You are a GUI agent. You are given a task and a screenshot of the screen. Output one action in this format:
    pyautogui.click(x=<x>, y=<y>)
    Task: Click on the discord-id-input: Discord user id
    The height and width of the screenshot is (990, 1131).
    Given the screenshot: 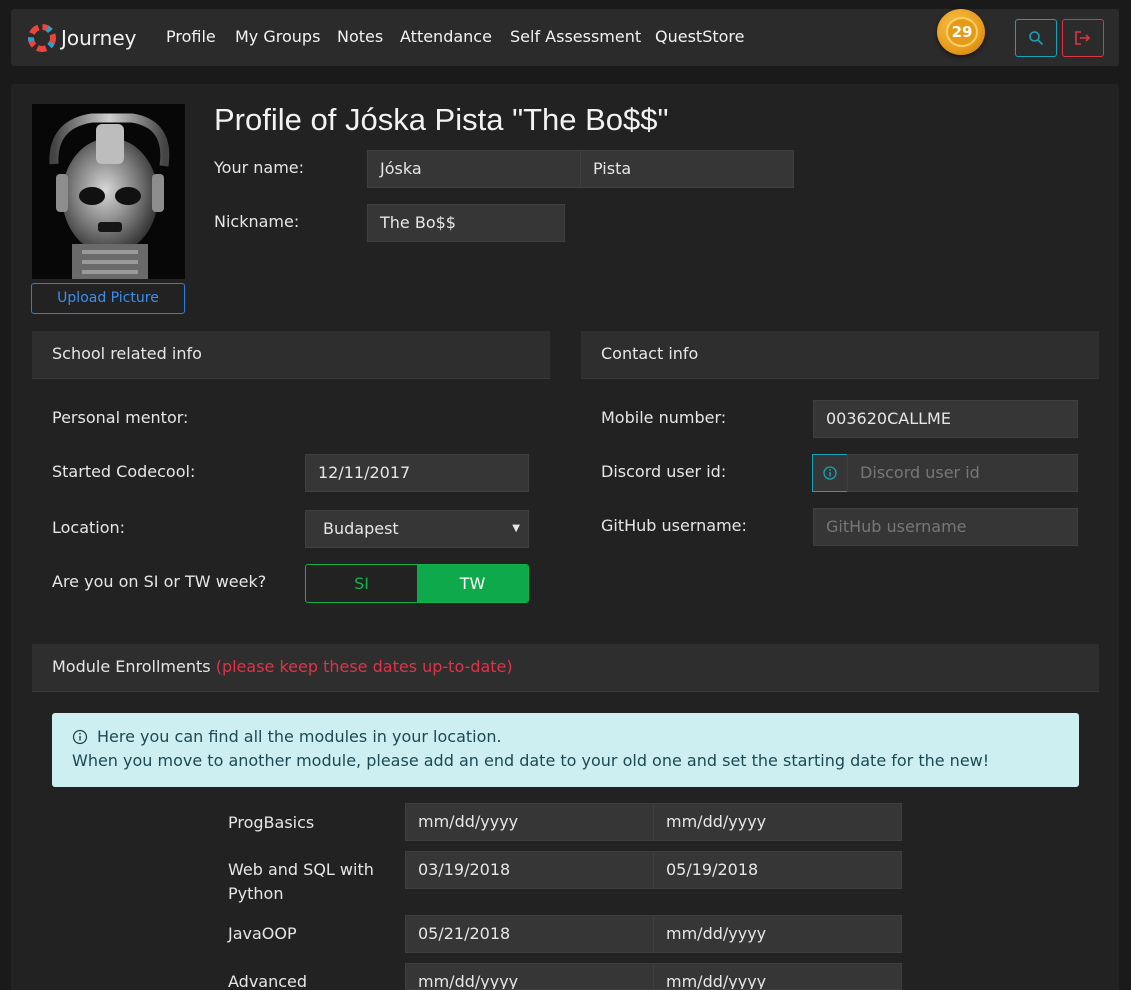 What is the action you would take?
    pyautogui.click(x=962, y=473)
    